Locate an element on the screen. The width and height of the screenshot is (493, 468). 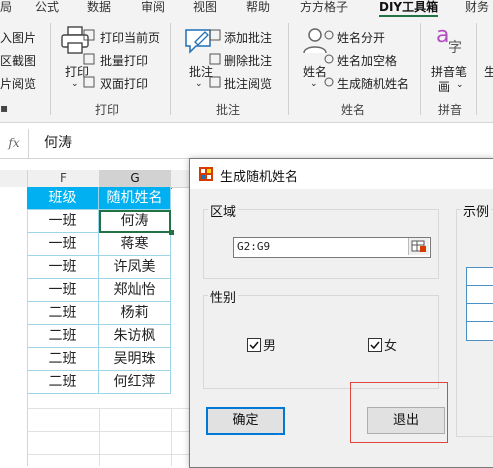
delete-comment-button: 删除批注 is located at coordinates (248, 60).